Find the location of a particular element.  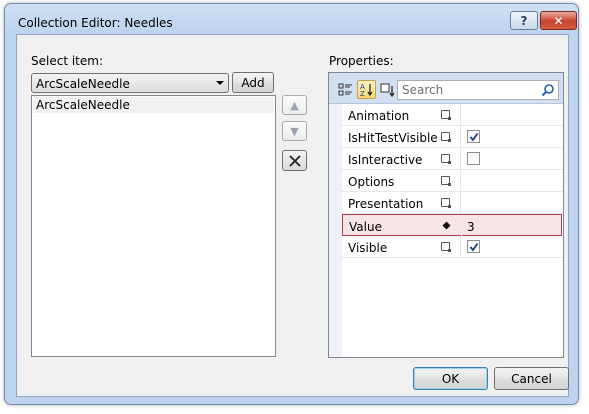

property-row-isinteractive: IsInteractive is located at coordinates (452, 159).